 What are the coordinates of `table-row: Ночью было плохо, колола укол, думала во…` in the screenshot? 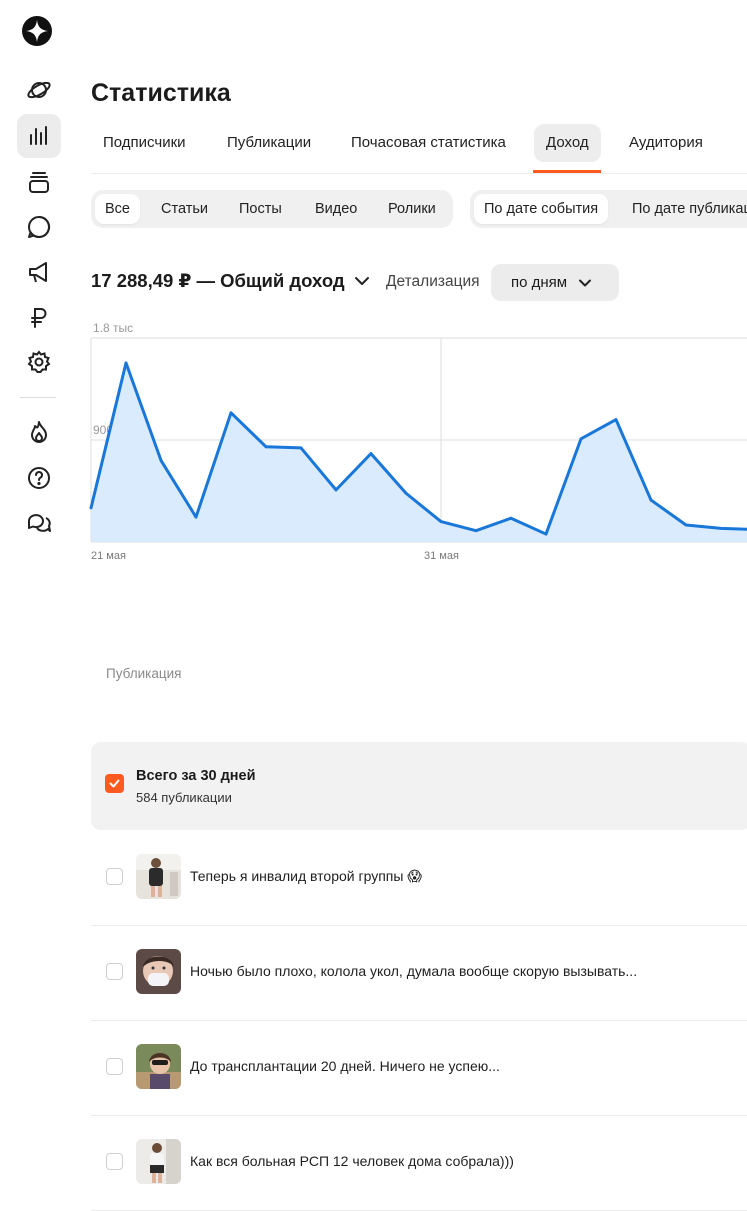 It's located at (419, 973).